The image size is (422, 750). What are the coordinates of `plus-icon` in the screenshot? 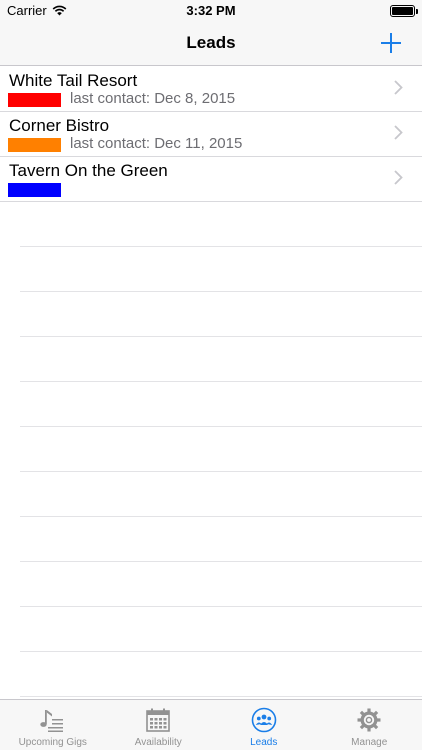 It's located at (391, 43).